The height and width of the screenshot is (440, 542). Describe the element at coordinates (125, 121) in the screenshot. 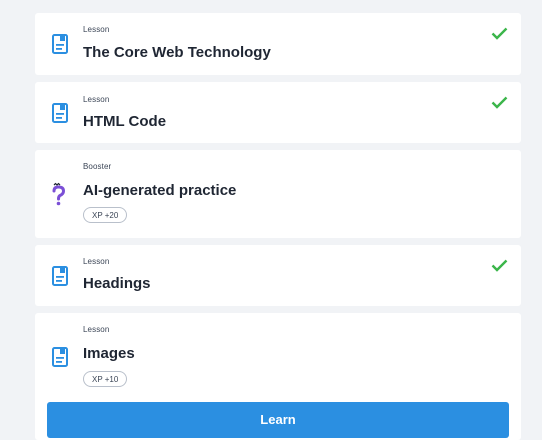

I see `item-title: HTML Code` at that location.